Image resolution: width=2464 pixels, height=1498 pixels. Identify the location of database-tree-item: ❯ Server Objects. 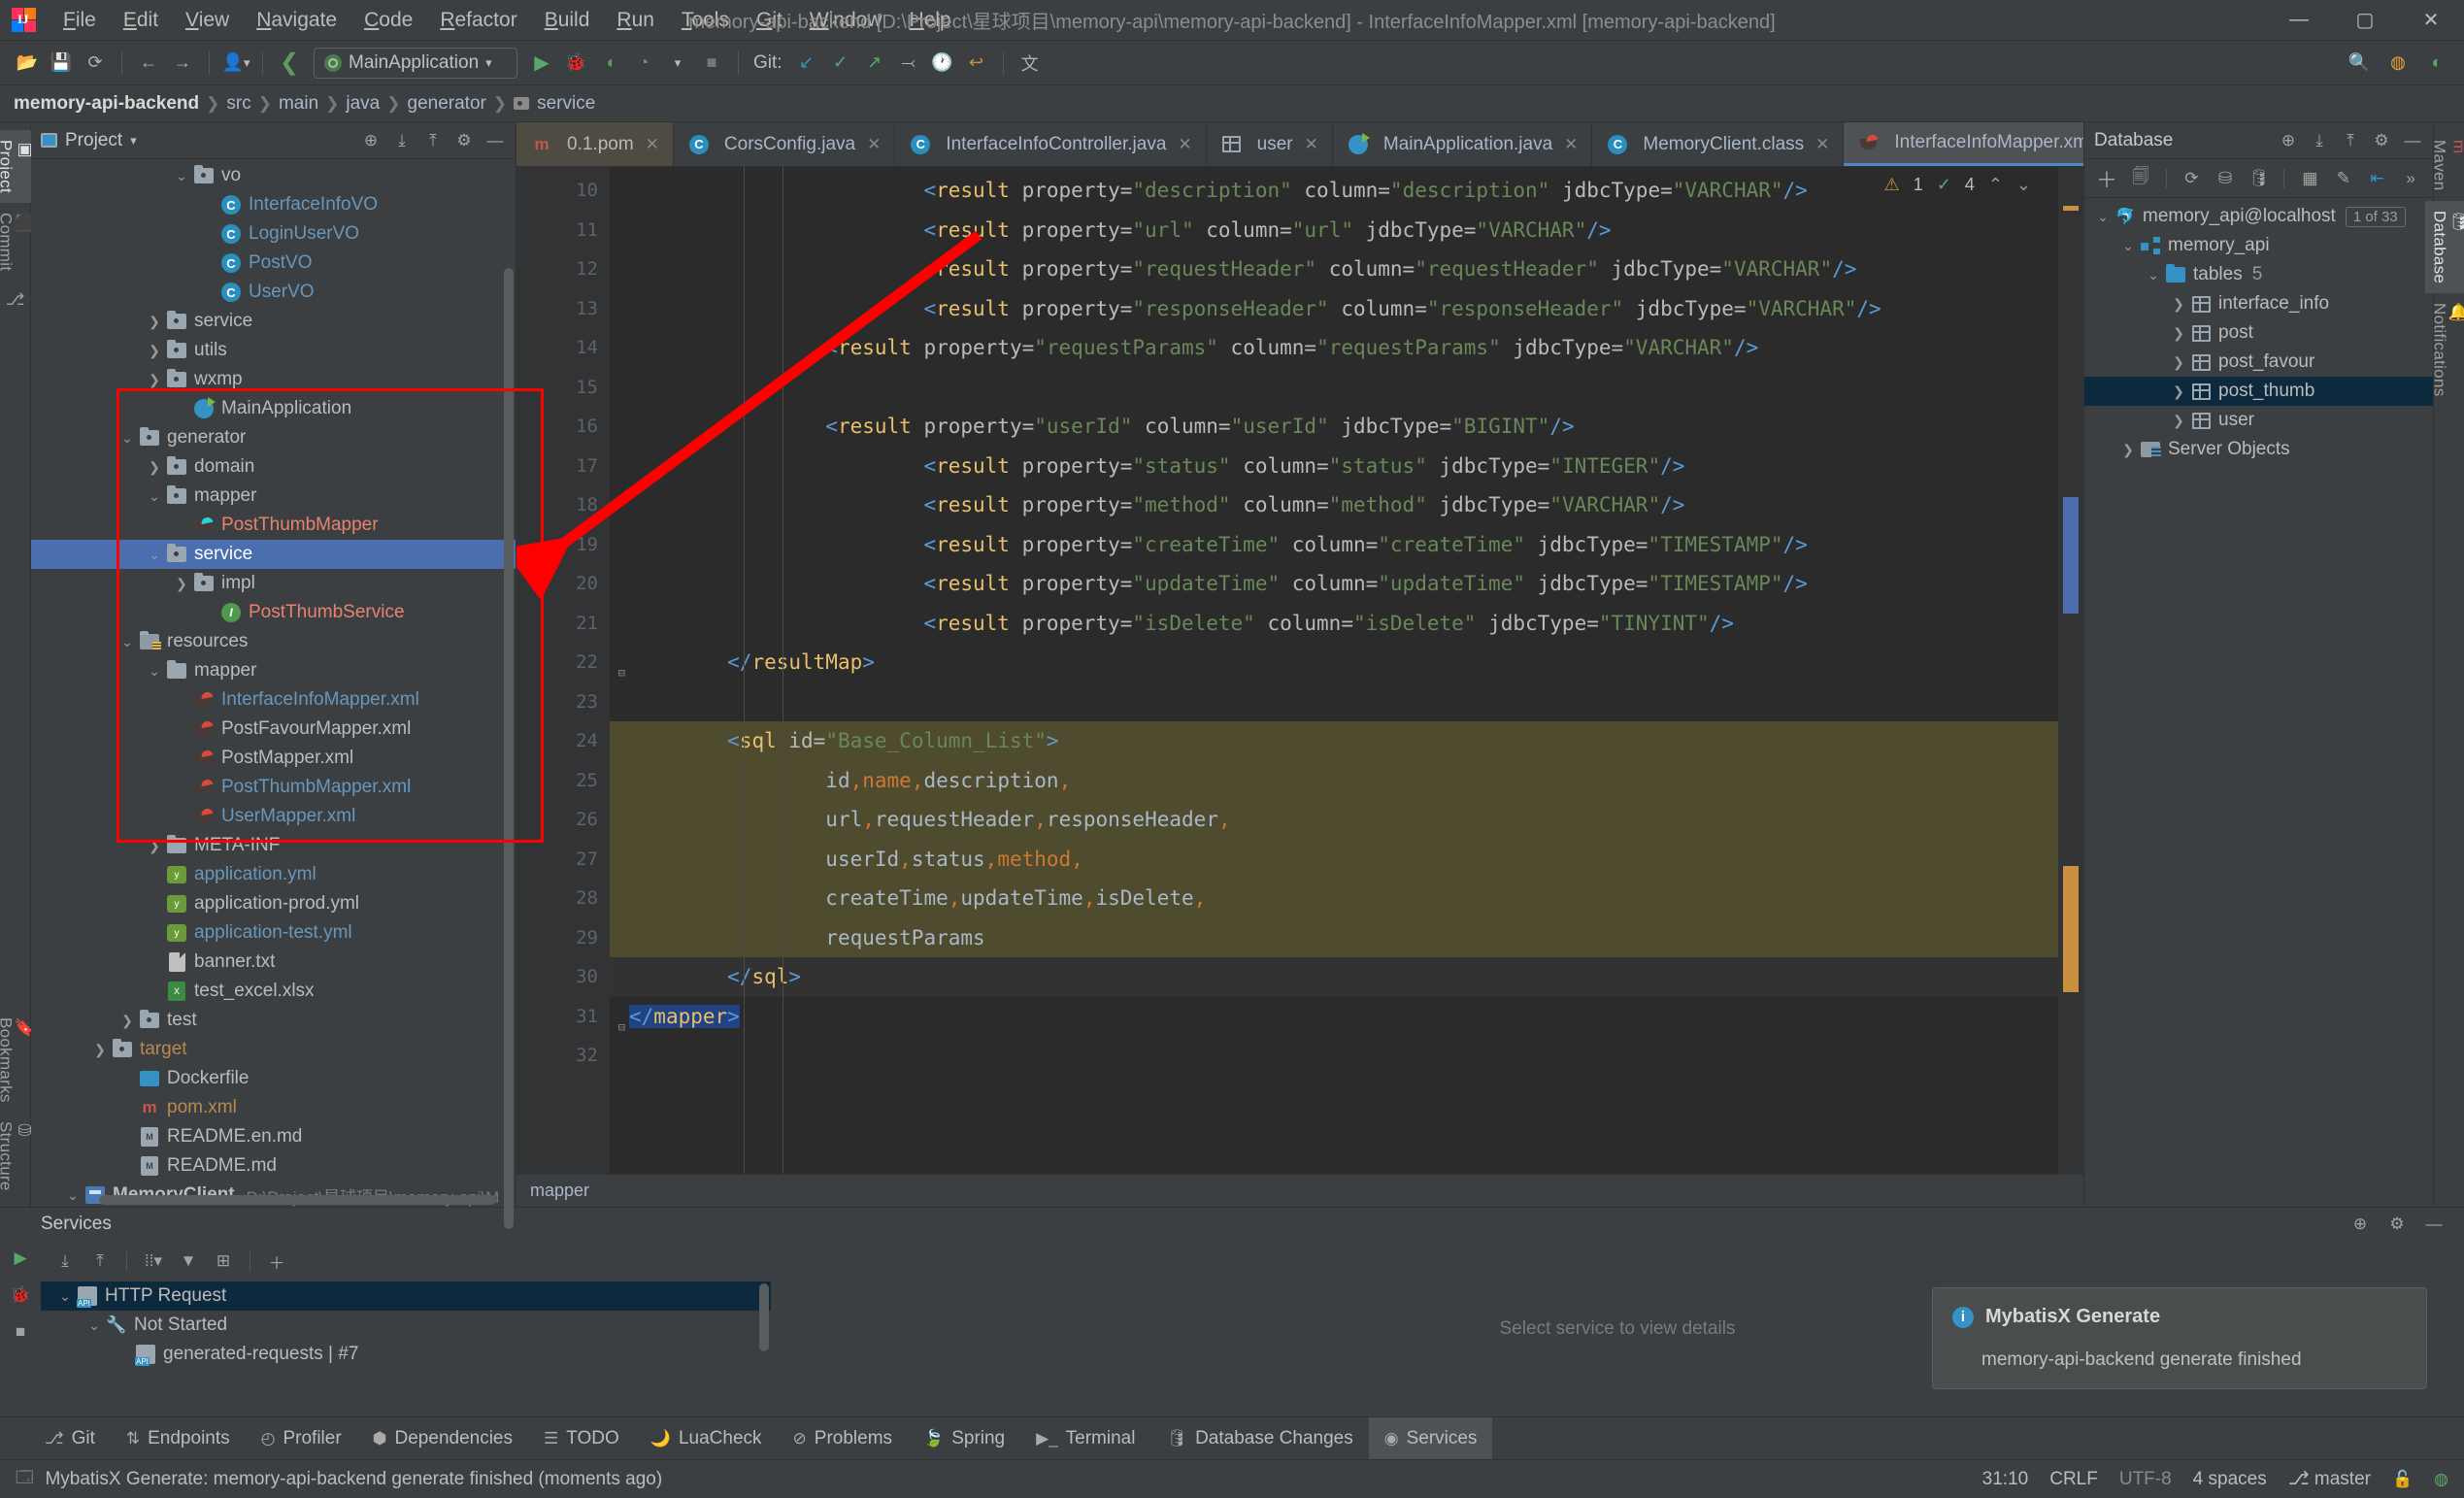
(2258, 449).